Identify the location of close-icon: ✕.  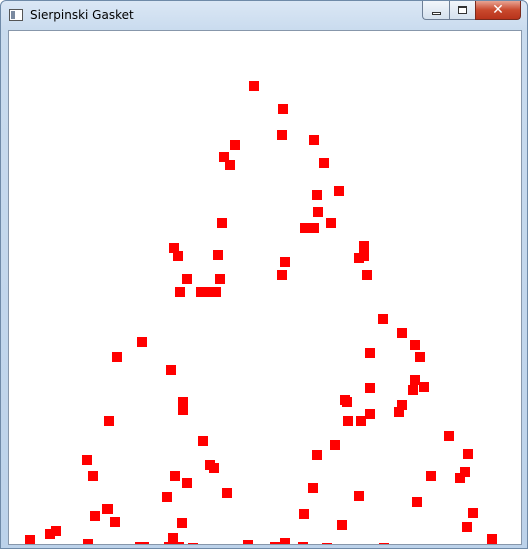
(498, 10).